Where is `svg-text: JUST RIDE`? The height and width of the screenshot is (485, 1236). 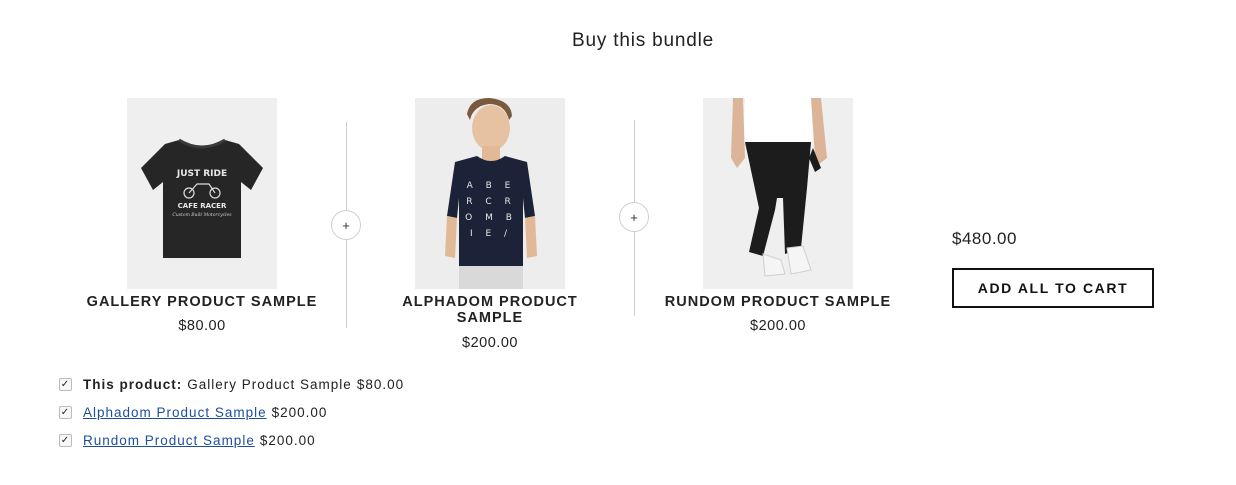
svg-text: JUST RIDE is located at coordinates (201, 174).